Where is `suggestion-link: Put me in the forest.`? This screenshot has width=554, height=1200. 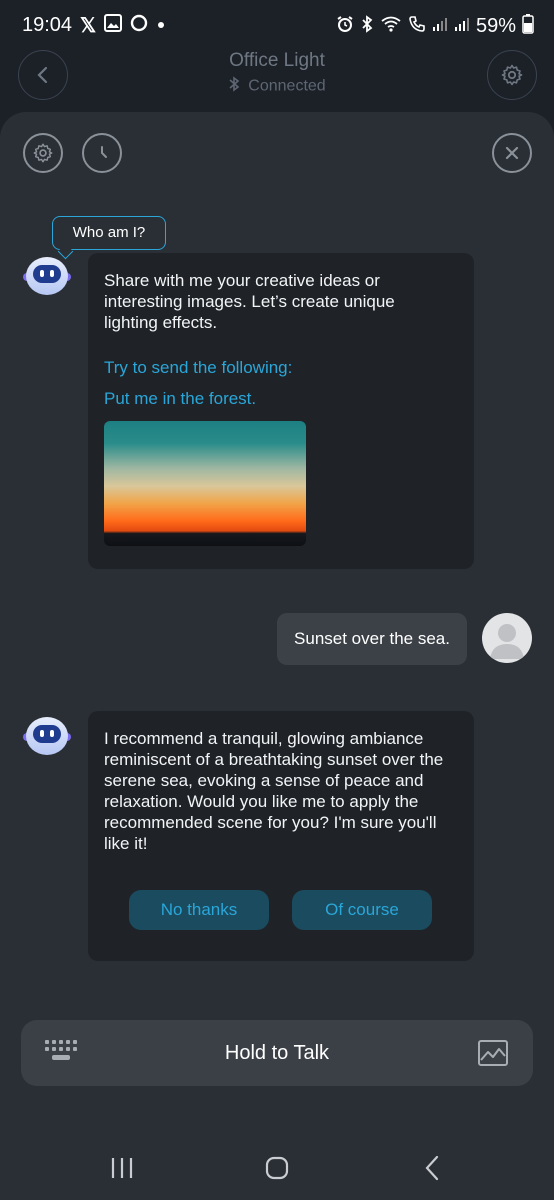 suggestion-link: Put me in the forest. is located at coordinates (180, 398).